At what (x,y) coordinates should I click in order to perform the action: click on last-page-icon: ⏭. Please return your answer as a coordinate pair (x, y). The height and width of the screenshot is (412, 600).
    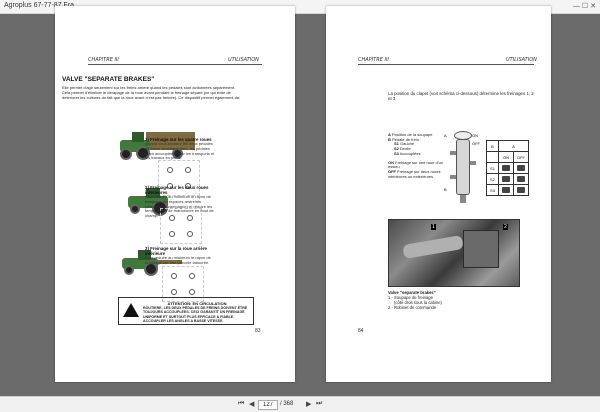
    Looking at the image, I should click on (319, 404).